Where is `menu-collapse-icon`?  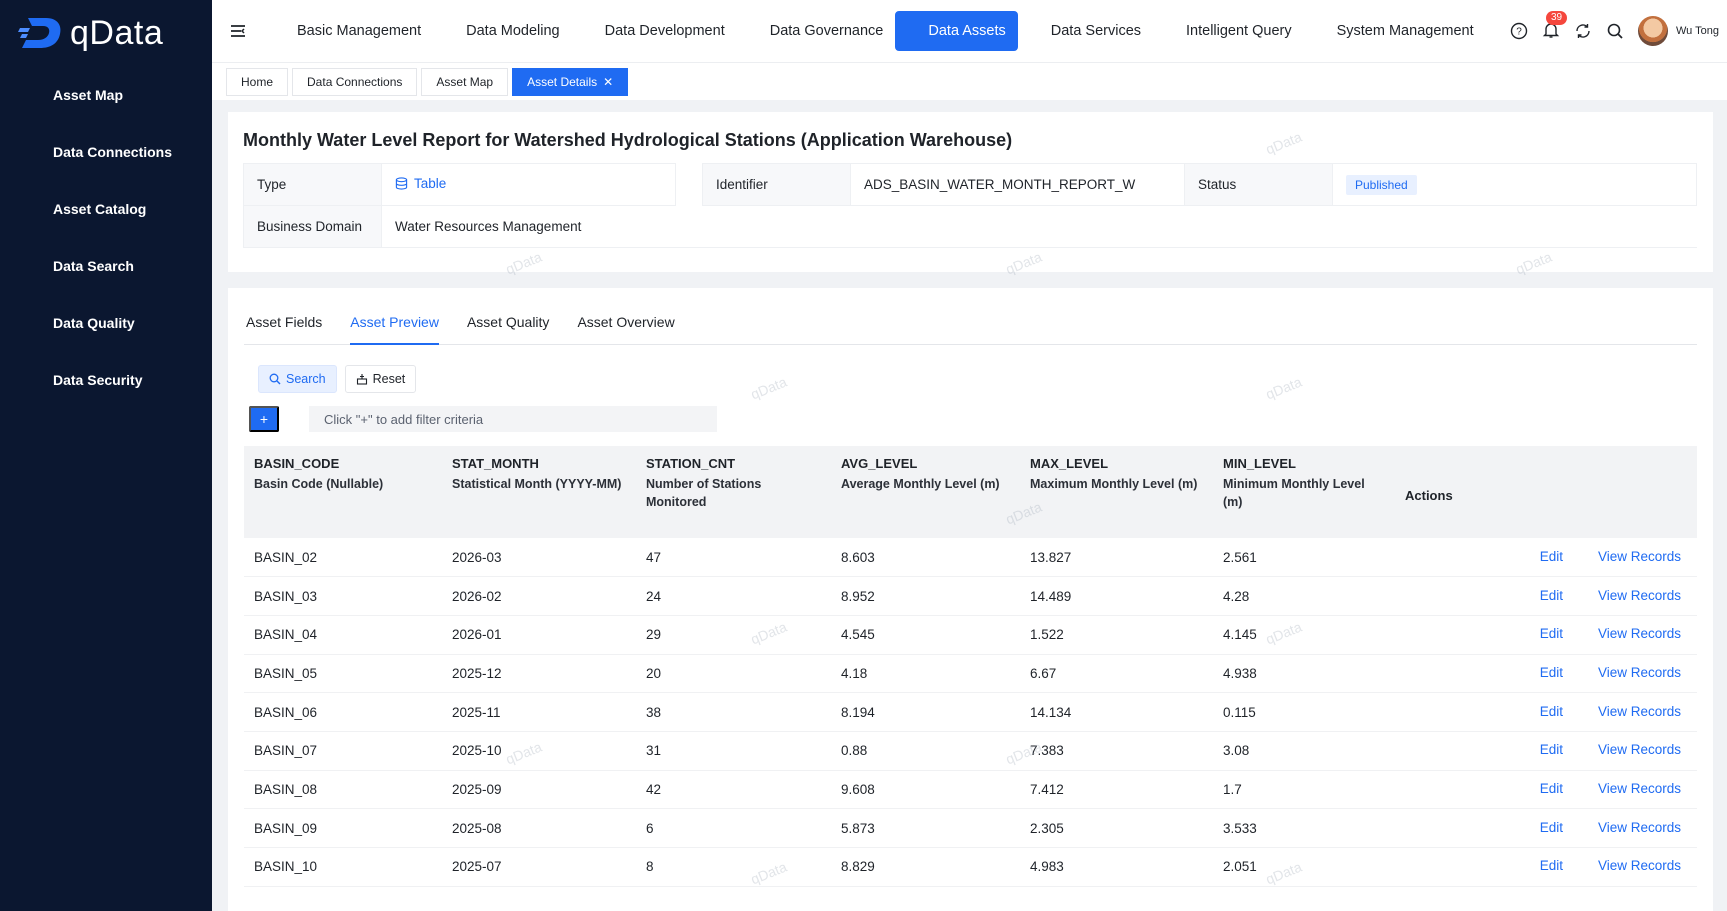
menu-collapse-icon is located at coordinates (238, 31).